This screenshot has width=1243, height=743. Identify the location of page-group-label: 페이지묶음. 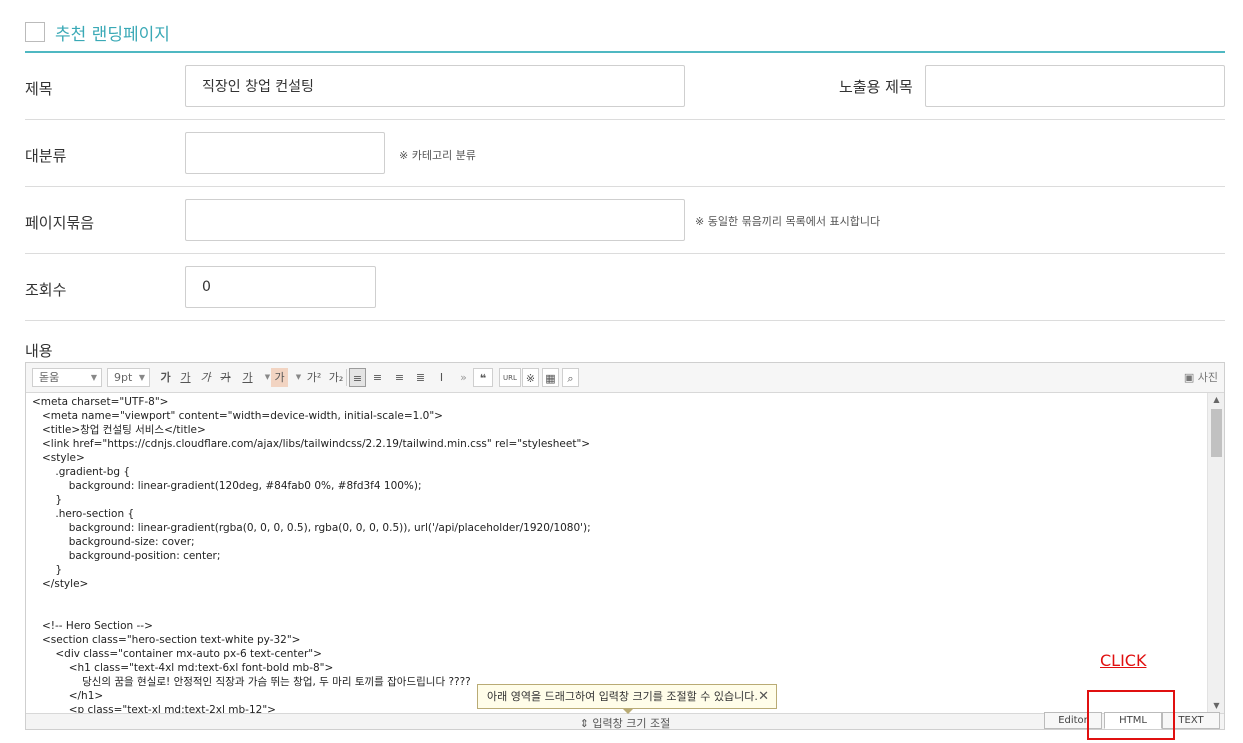
(60, 223).